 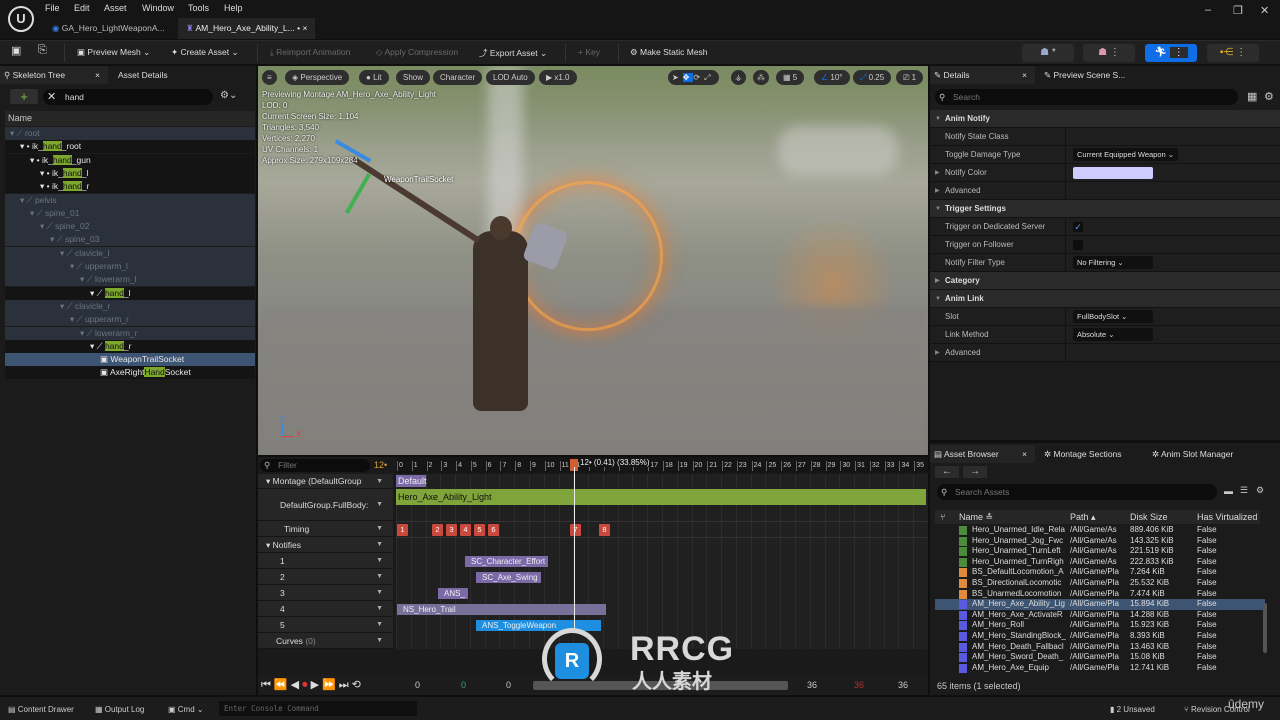 What do you see at coordinates (479, 530) in the screenshot?
I see `timing-marker-5: 5` at bounding box center [479, 530].